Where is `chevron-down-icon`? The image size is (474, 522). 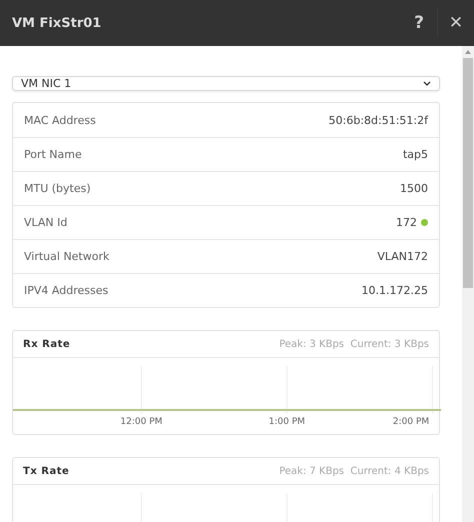 chevron-down-icon is located at coordinates (427, 83).